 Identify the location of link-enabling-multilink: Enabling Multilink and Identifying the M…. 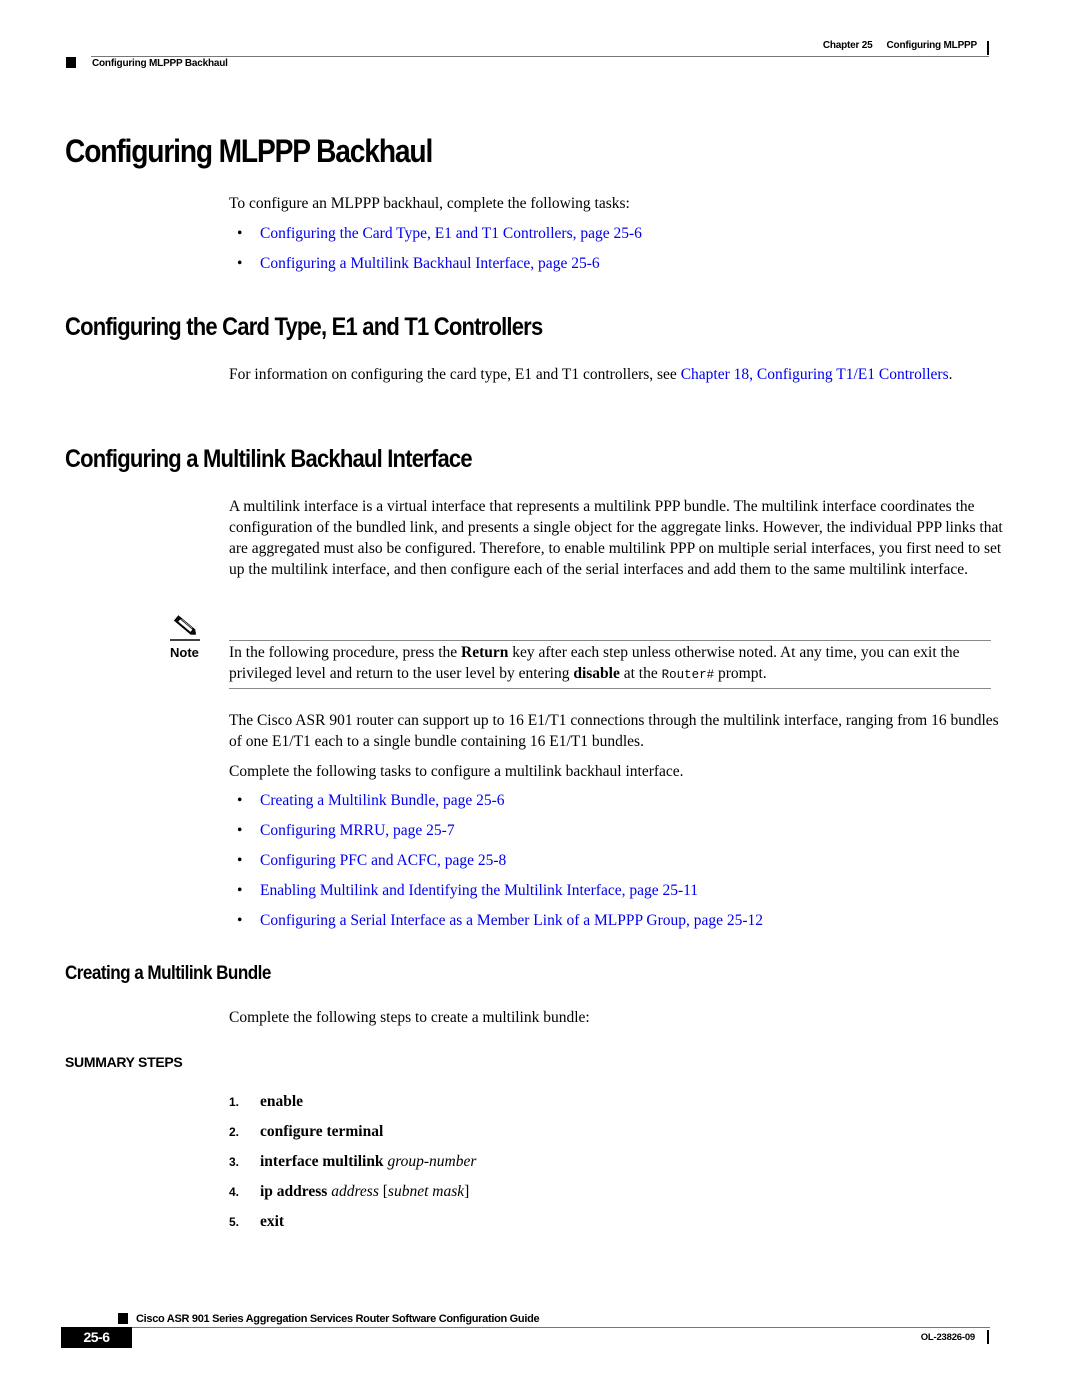
(479, 890).